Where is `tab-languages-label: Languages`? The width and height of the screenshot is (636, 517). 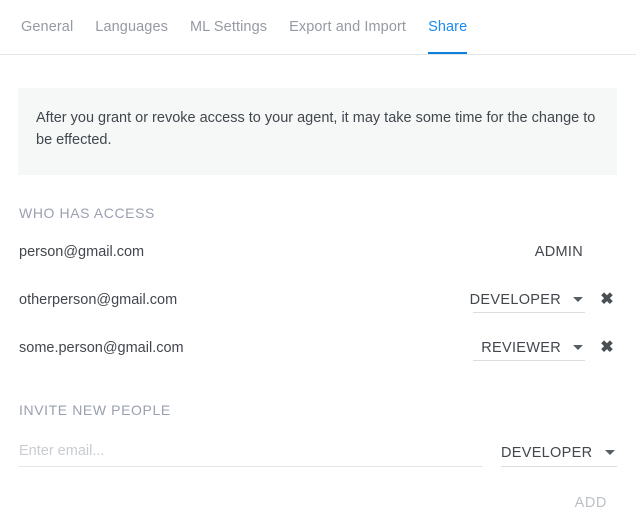 tab-languages-label: Languages is located at coordinates (131, 27).